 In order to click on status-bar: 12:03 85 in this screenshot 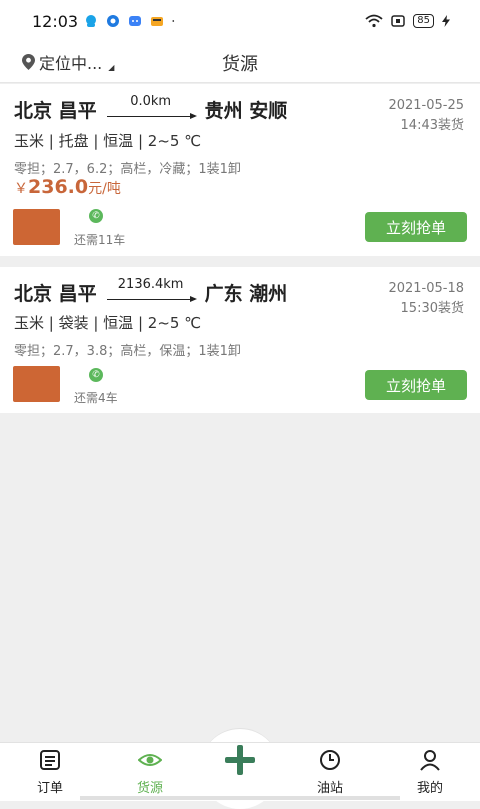, I will do `click(240, 21)`.